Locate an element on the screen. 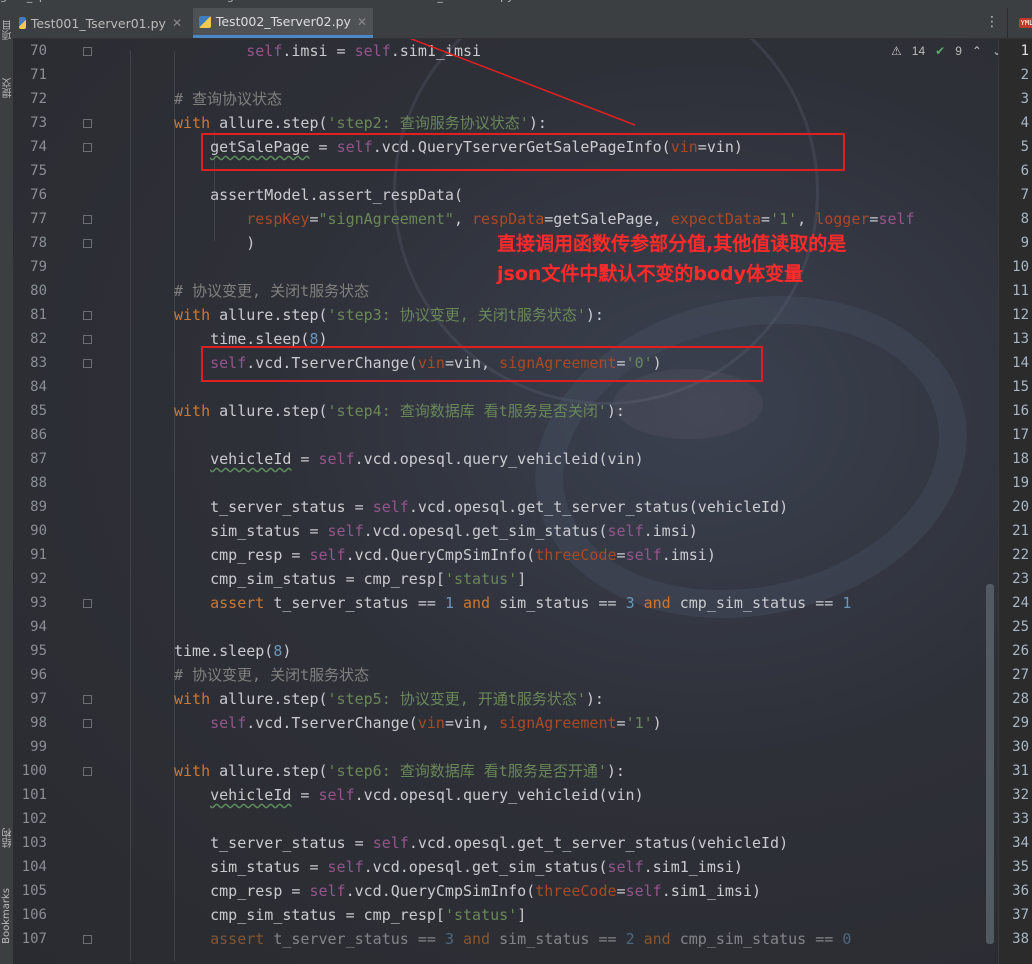 Image resolution: width=1032 pixels, height=964 pixels. line-number: 14 is located at coordinates (1020, 363).